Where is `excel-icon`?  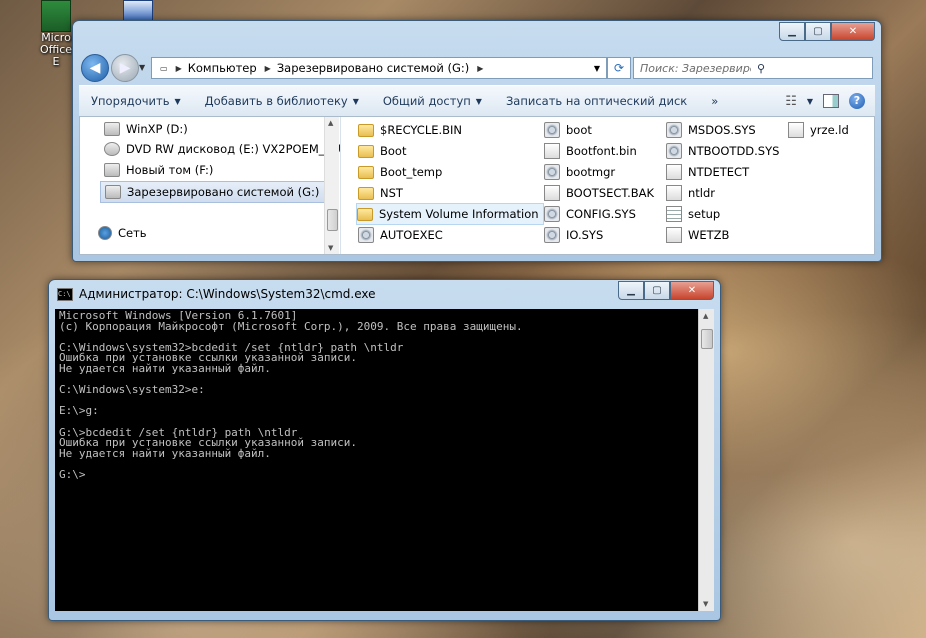
excel-icon is located at coordinates (56, 16).